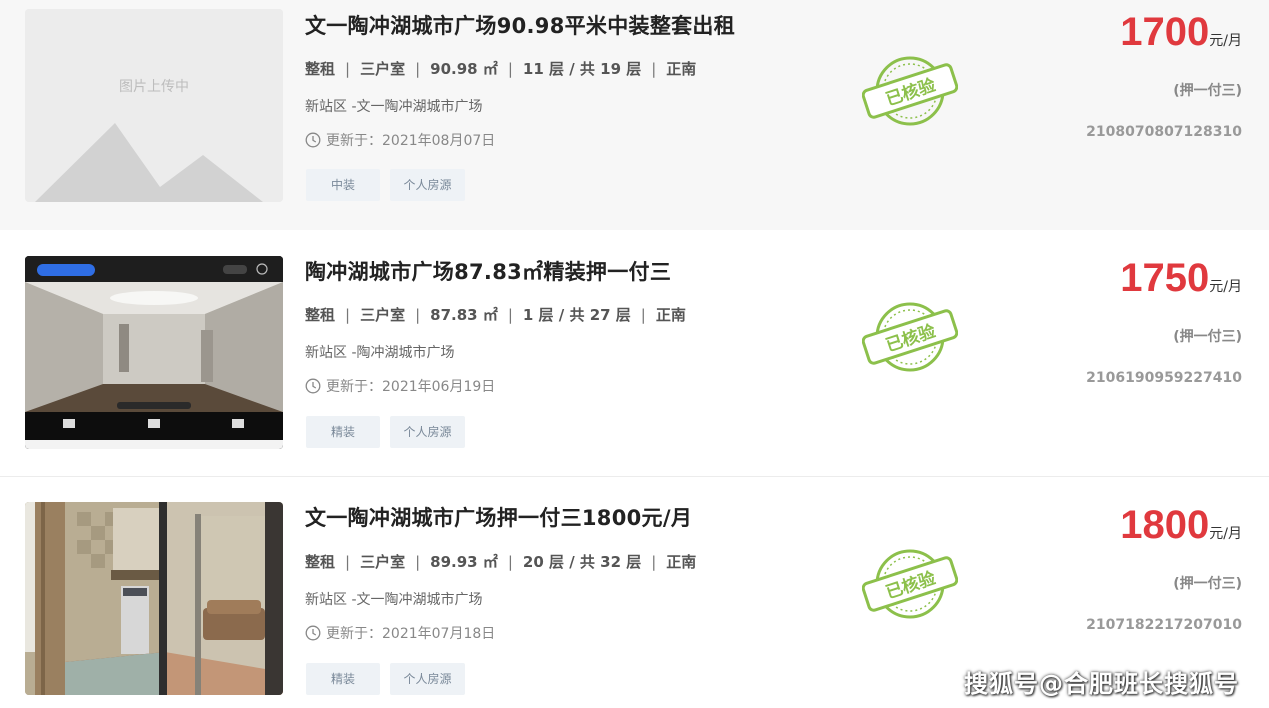 The height and width of the screenshot is (708, 1269). What do you see at coordinates (411, 387) in the screenshot?
I see `update-text: 更新于：2021年06月19日` at bounding box center [411, 387].